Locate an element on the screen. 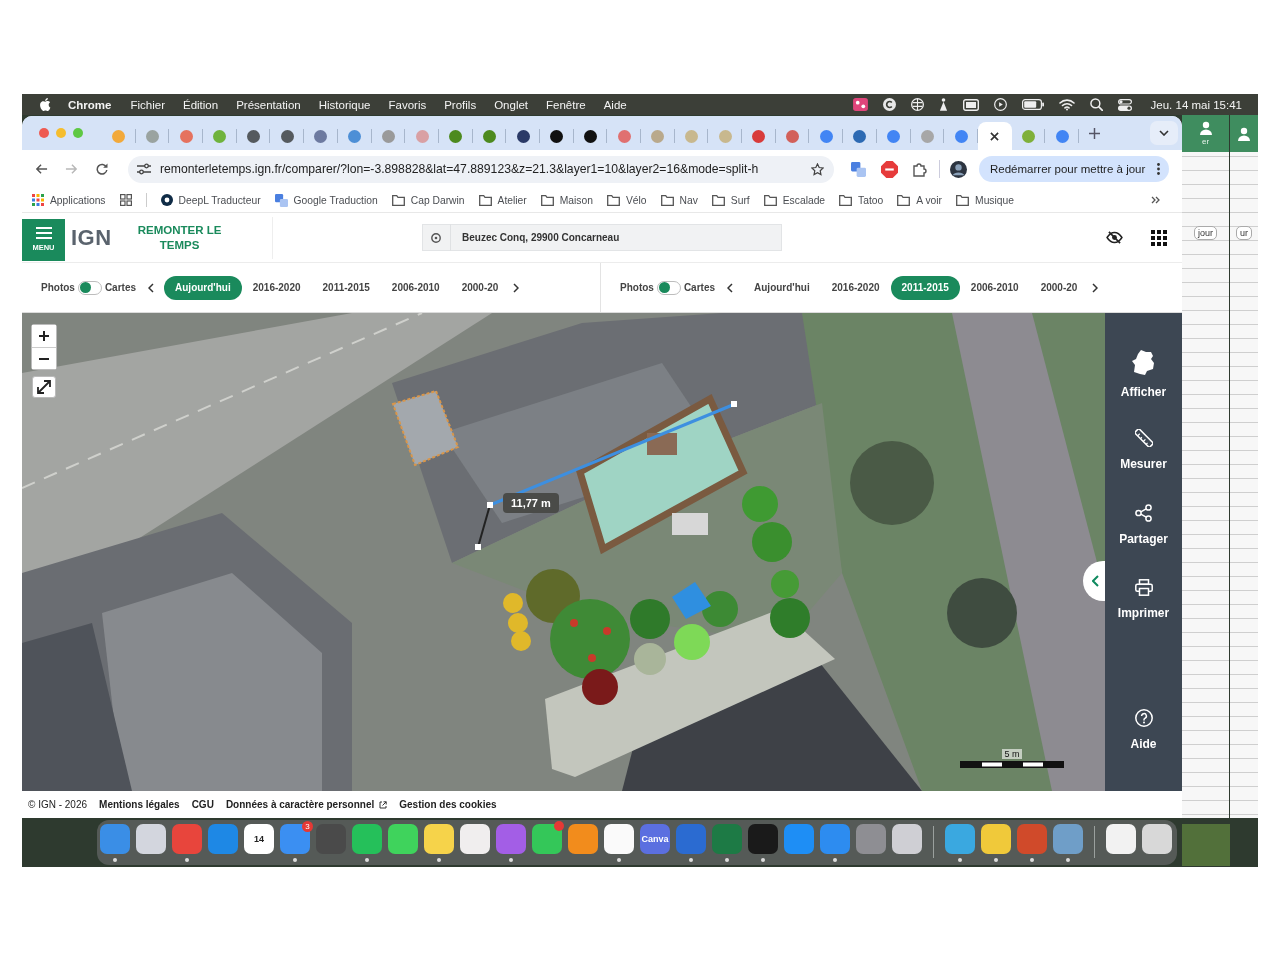 This screenshot has height=960, width=1280. dice-icon is located at coordinates (860, 104).